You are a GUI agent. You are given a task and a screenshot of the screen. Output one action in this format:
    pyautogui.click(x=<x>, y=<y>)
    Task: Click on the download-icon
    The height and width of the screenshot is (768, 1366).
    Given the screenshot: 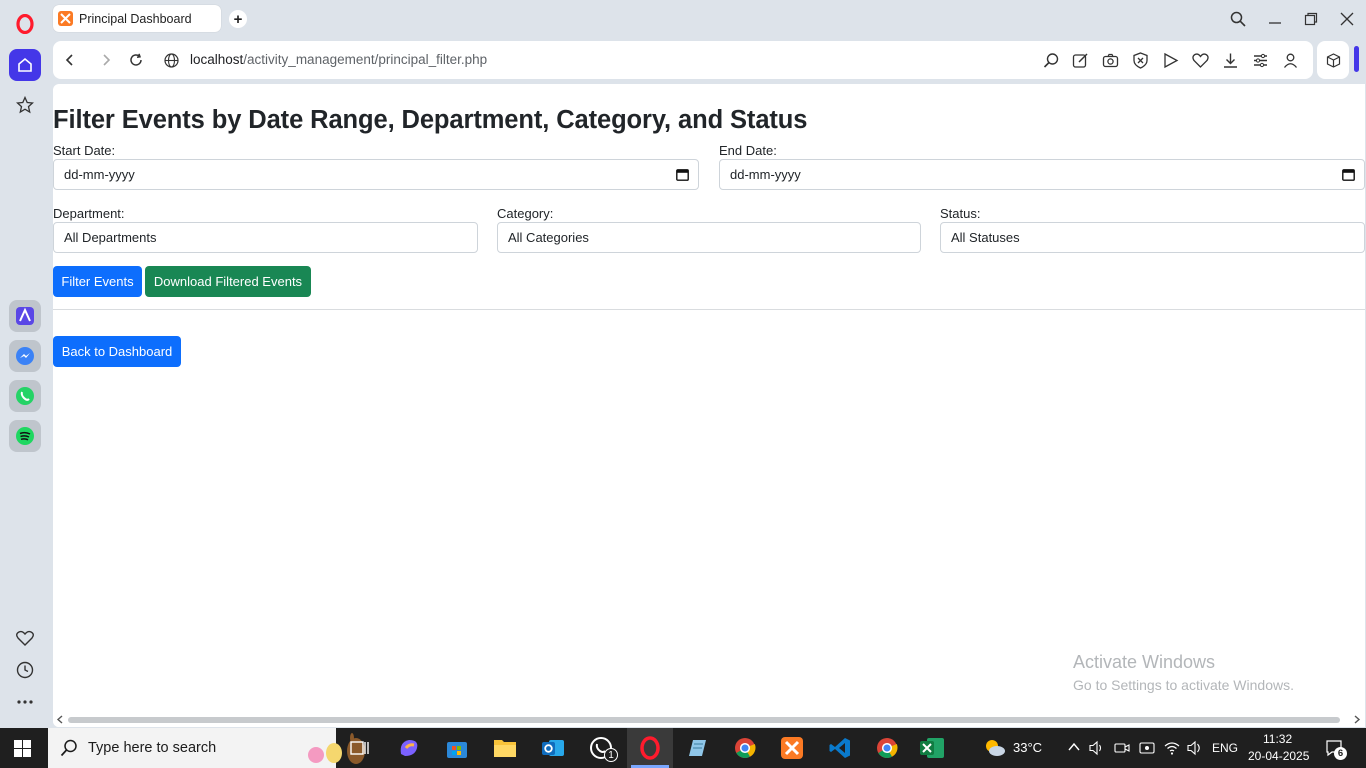 What is the action you would take?
    pyautogui.click(x=1230, y=60)
    